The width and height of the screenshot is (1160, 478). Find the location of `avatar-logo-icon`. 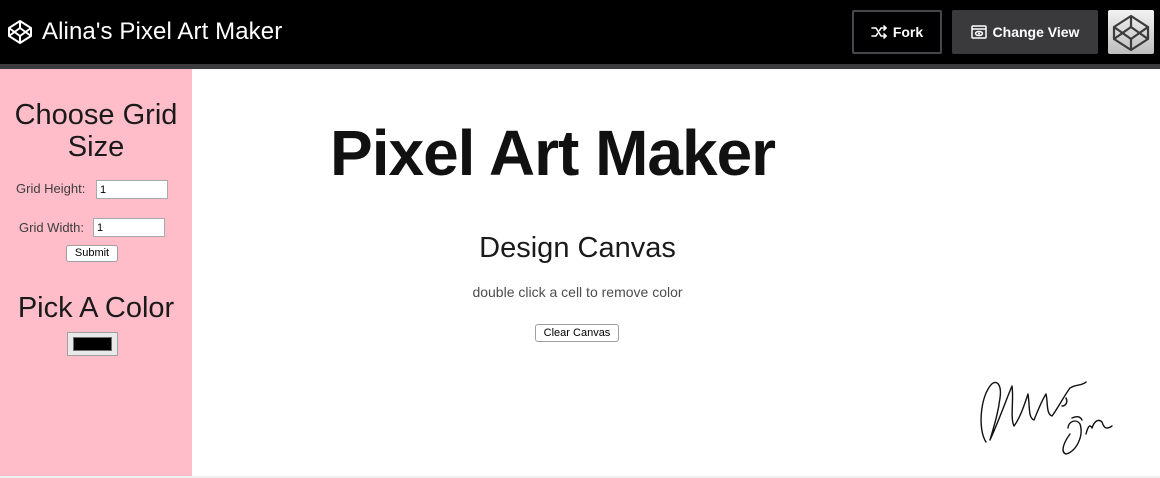

avatar-logo-icon is located at coordinates (1131, 33).